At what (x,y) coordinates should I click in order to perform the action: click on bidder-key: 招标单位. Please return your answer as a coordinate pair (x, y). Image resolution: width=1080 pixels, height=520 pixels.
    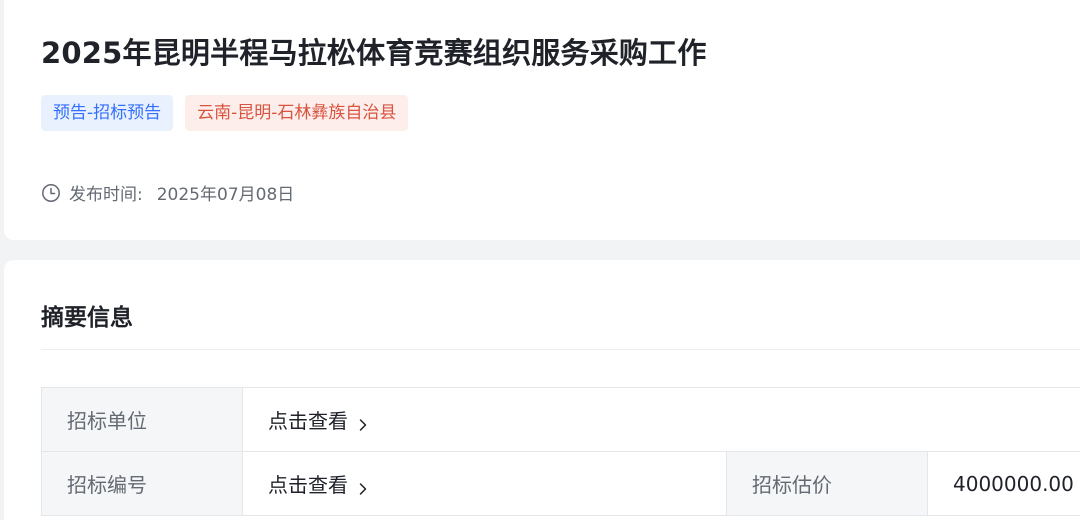
    Looking at the image, I should click on (142, 419).